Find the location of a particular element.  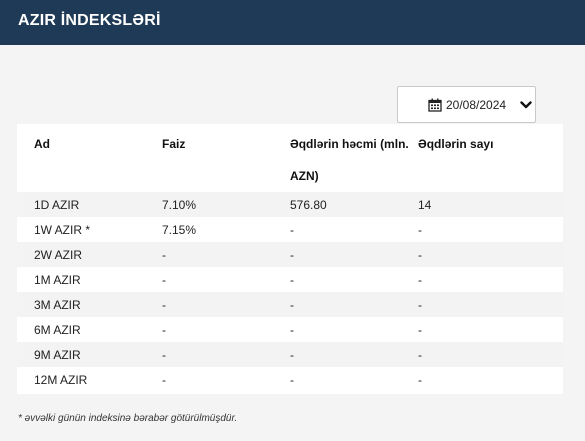

table-cell: 12M AZIR is located at coordinates (61, 380).